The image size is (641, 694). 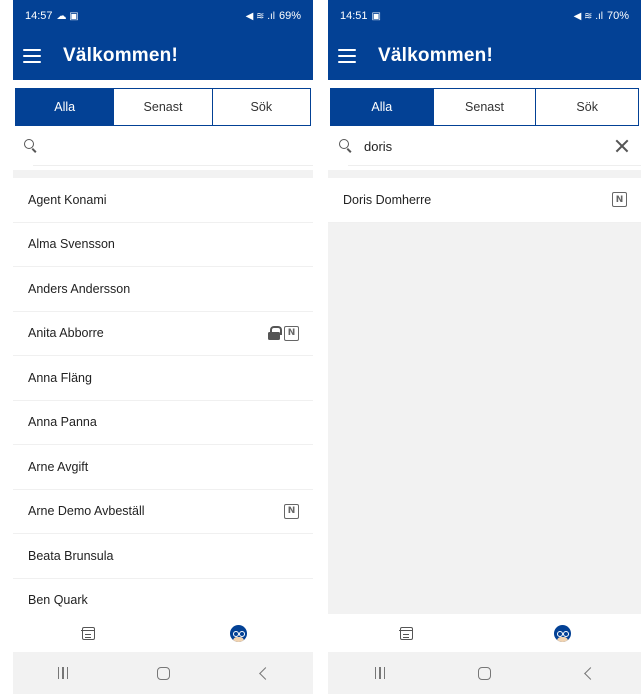 I want to click on list-item: Anders Andersson, so click(x=163, y=289).